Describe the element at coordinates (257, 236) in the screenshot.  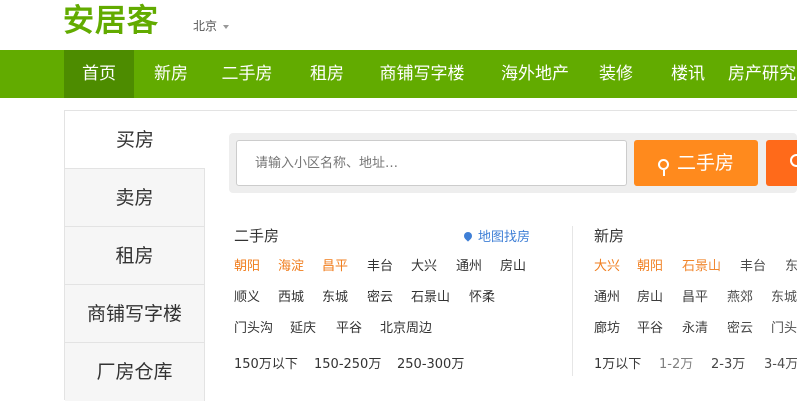
I see `second-hand-title: 二手房` at that location.